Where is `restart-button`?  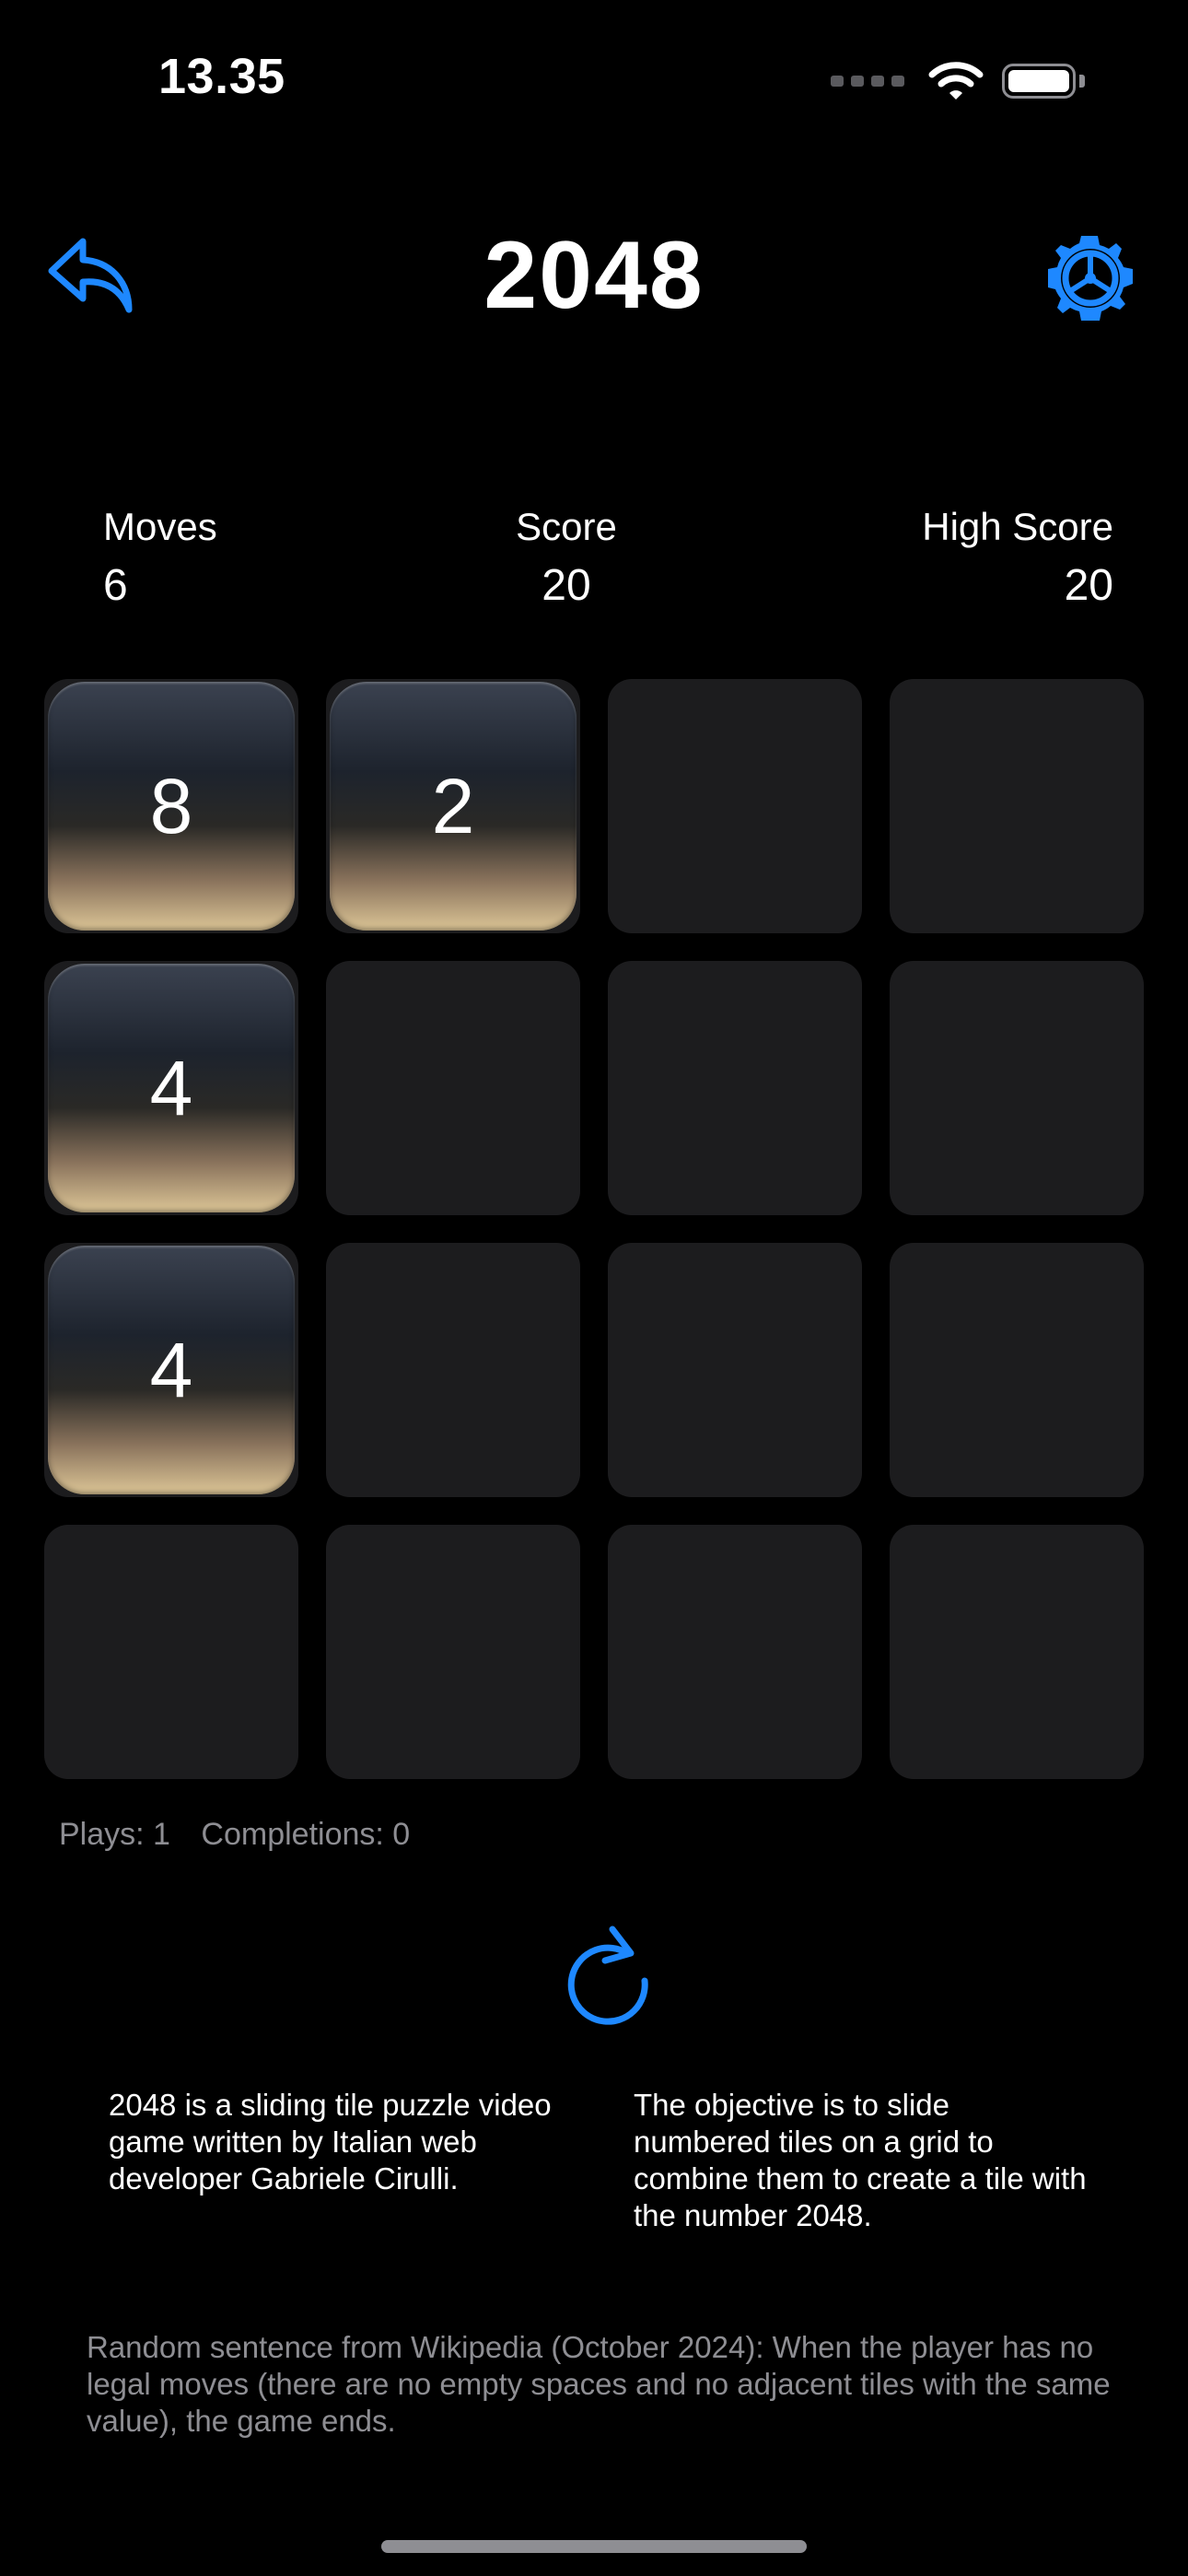 restart-button is located at coordinates (607, 1975).